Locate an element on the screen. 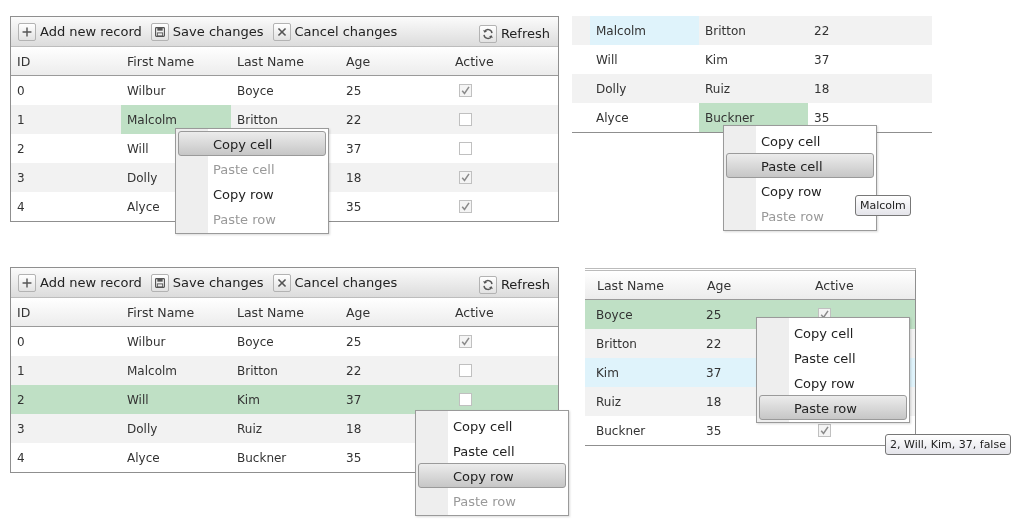  tooltip: Malcolm is located at coordinates (883, 205).